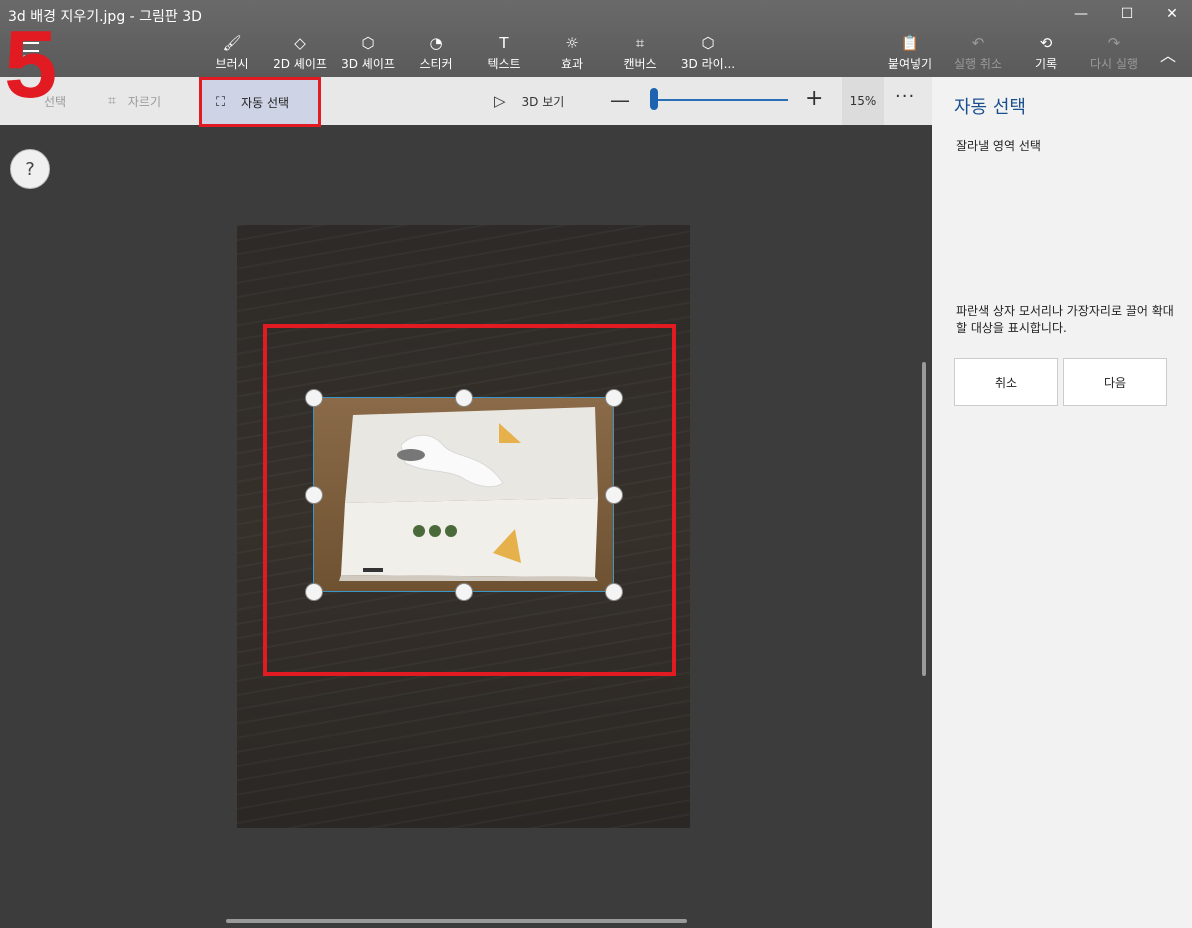  I want to click on crop-button: ⌗ 자르기, so click(134, 101).